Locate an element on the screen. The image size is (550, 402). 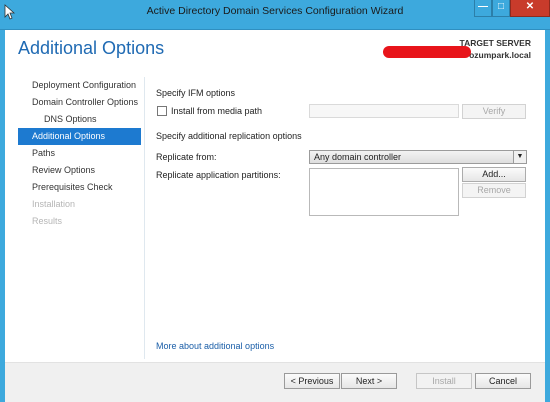
maximize-button: □ is located at coordinates (501, 8).